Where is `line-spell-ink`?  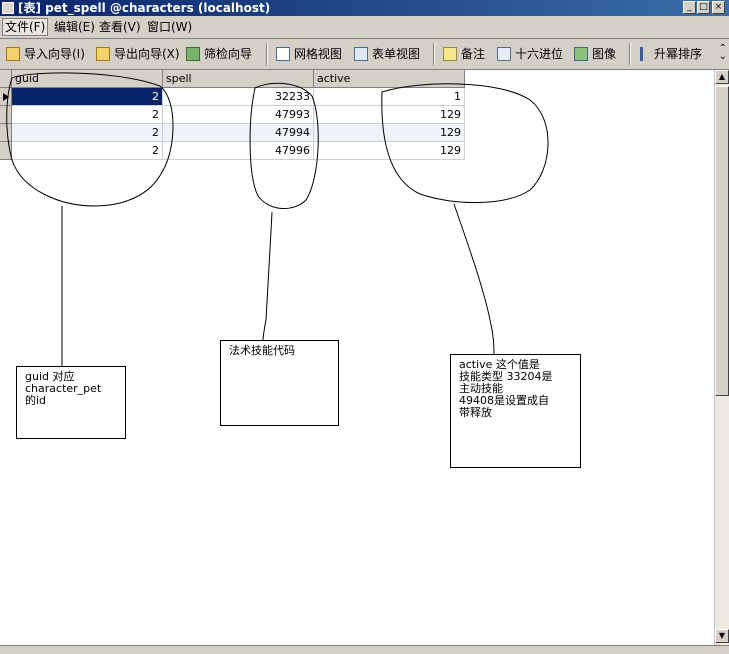
line-spell-ink is located at coordinates (267, 277).